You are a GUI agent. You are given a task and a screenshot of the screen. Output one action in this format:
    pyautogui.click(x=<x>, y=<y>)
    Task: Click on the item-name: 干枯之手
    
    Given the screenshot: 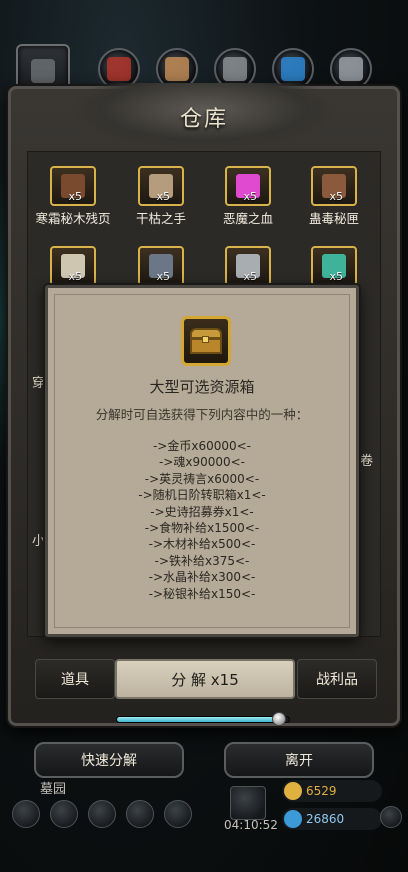 What is the action you would take?
    pyautogui.click(x=160, y=218)
    